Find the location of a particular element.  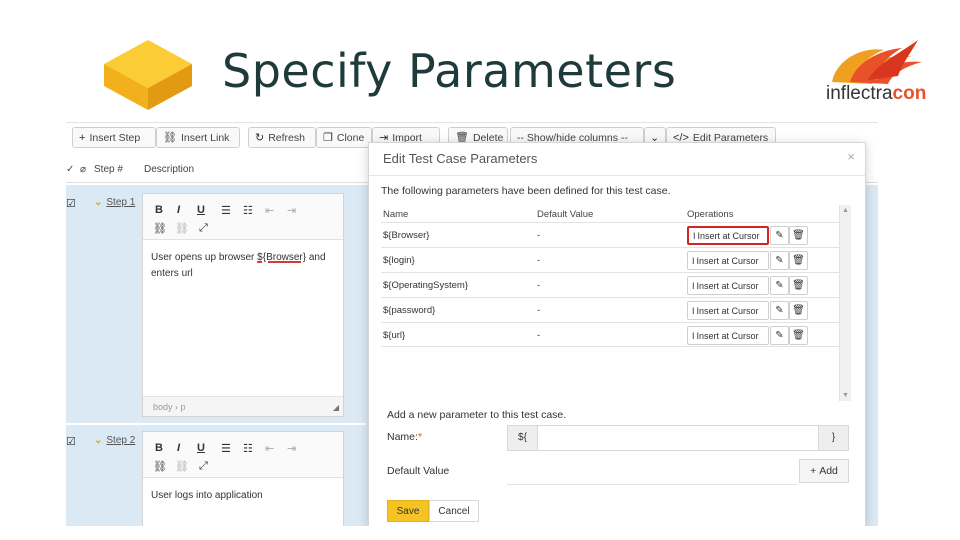

header-operations: Operations is located at coordinates (710, 214).